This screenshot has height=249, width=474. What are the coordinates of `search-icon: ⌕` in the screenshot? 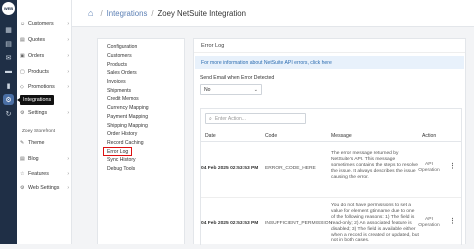 It's located at (210, 118).